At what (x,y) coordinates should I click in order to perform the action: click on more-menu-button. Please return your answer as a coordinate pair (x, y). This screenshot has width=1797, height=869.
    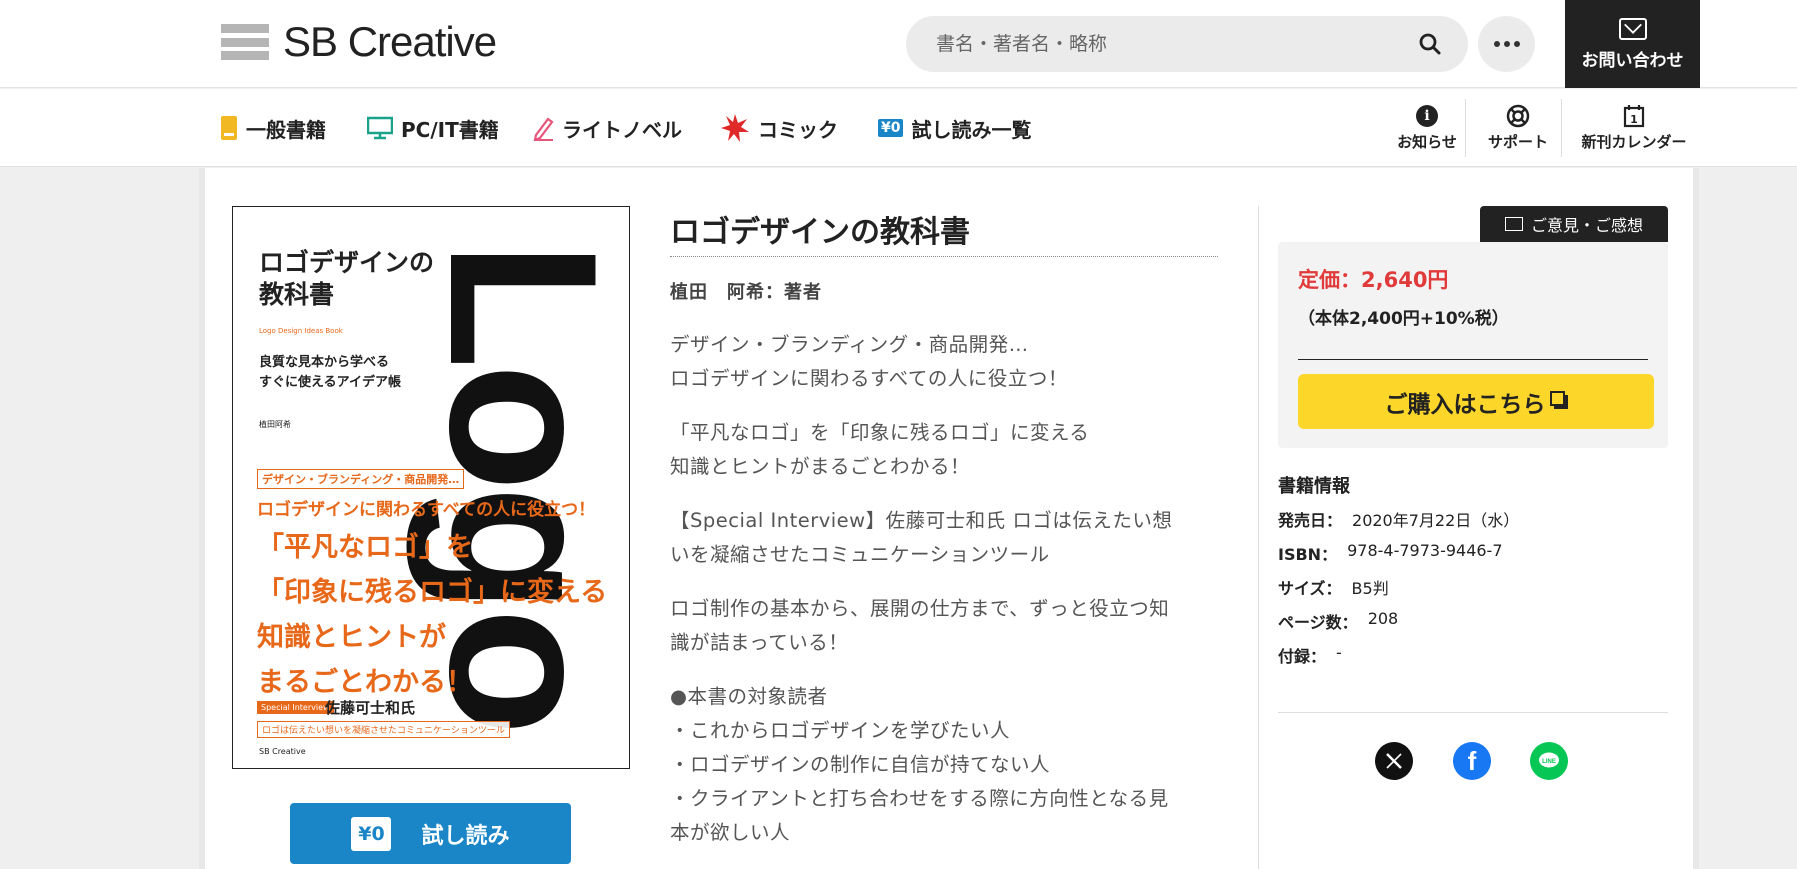
    Looking at the image, I should click on (1506, 44).